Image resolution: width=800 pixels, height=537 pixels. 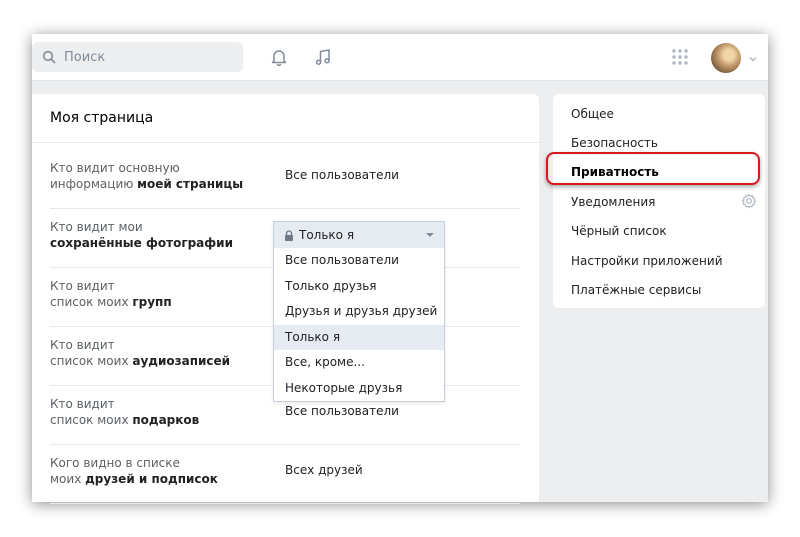 What do you see at coordinates (125, 412) in the screenshot?
I see `row-label: Кто видит список моих подарков` at bounding box center [125, 412].